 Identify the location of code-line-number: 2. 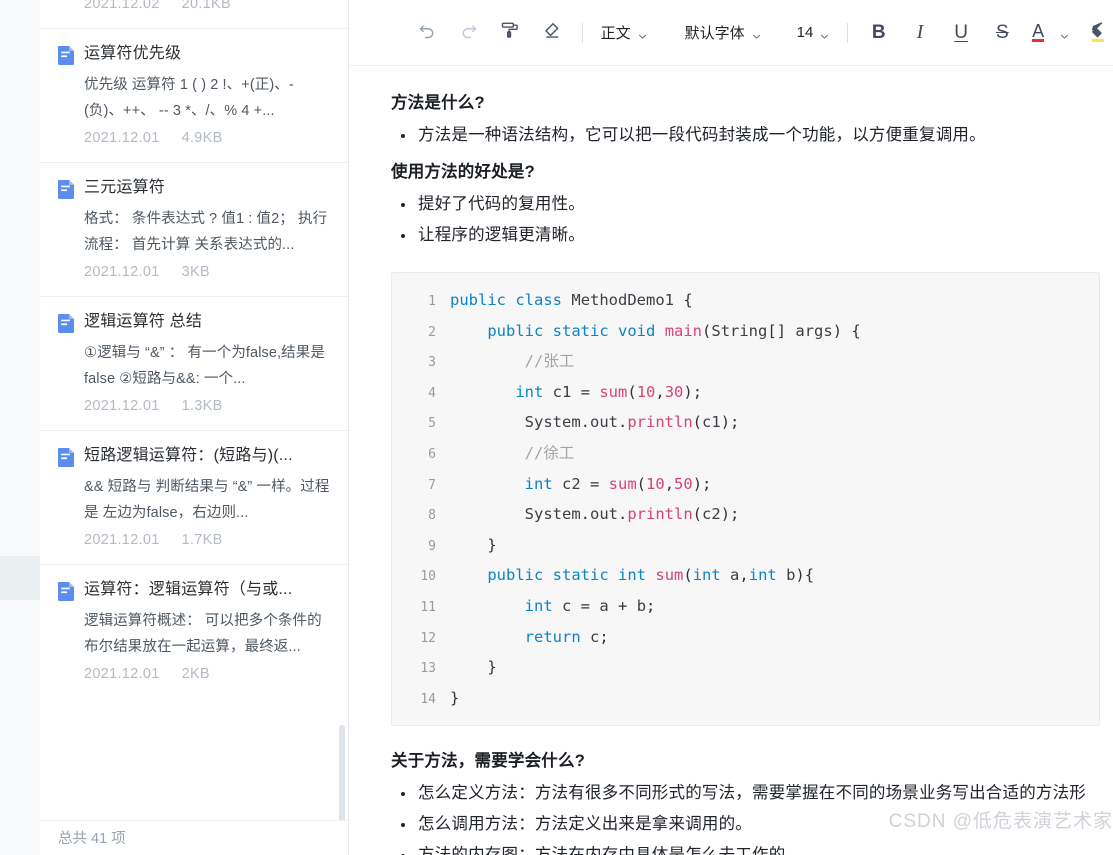
(432, 332).